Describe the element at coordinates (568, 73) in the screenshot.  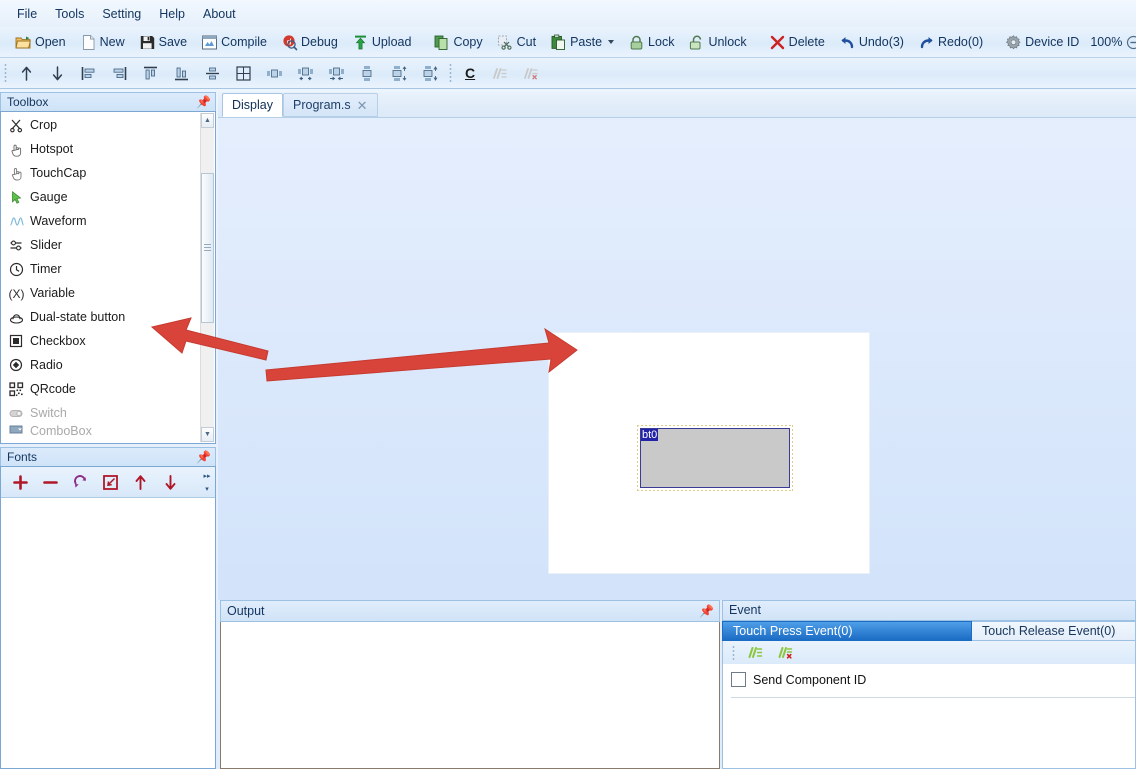
I see `align-toolbar: C` at that location.